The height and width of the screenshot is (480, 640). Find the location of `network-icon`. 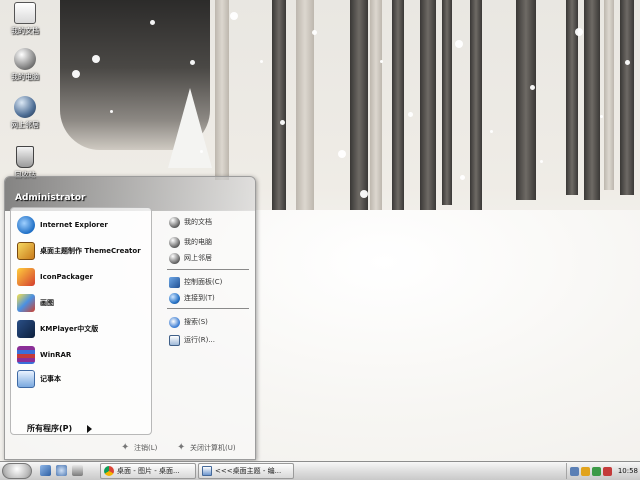

network-icon is located at coordinates (25, 107).